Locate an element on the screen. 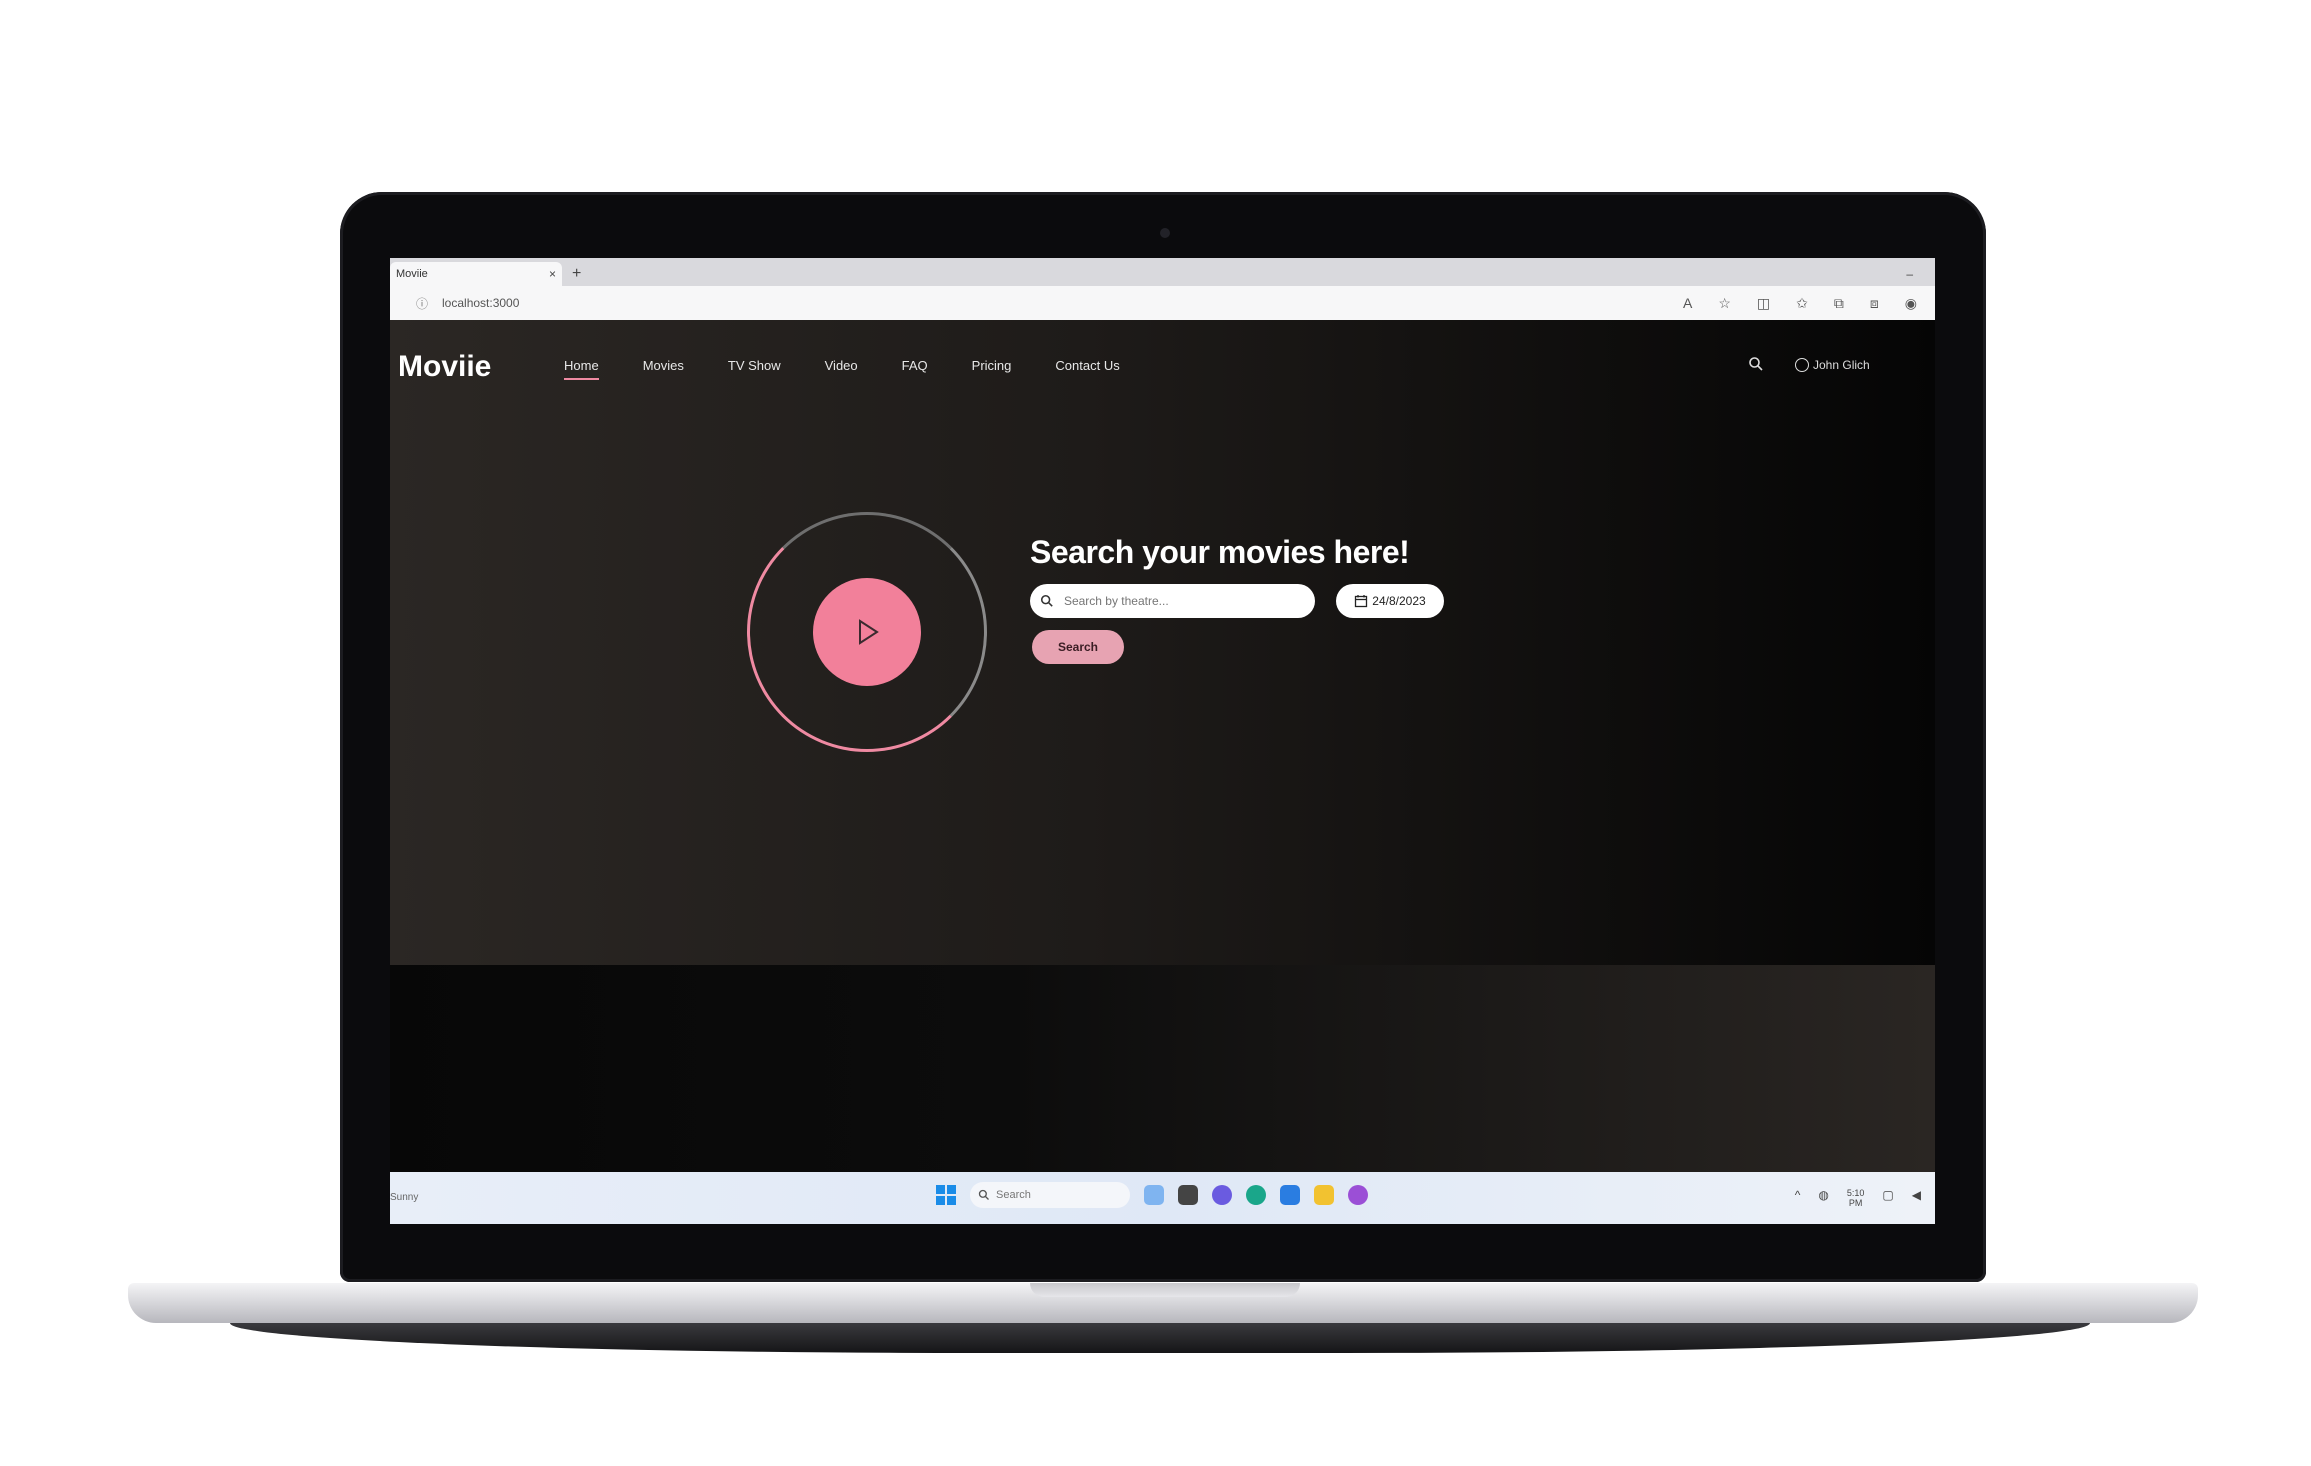 The image size is (2311, 1466). url-field: localhost:3000 is located at coordinates (480, 303).